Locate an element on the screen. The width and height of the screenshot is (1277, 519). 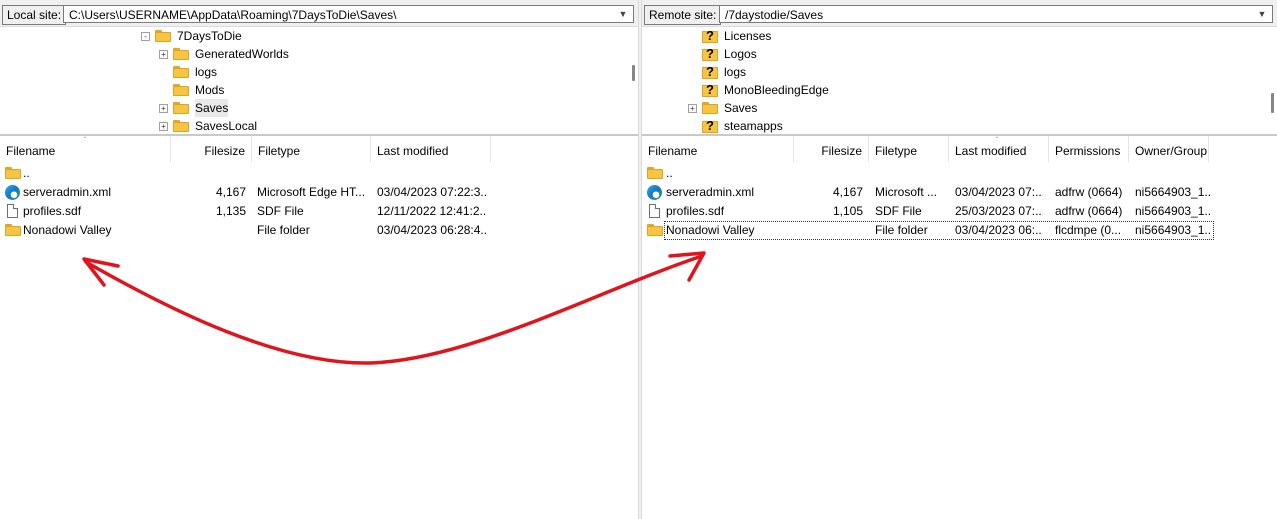
remote-site-label: Remote site: is located at coordinates (683, 15).